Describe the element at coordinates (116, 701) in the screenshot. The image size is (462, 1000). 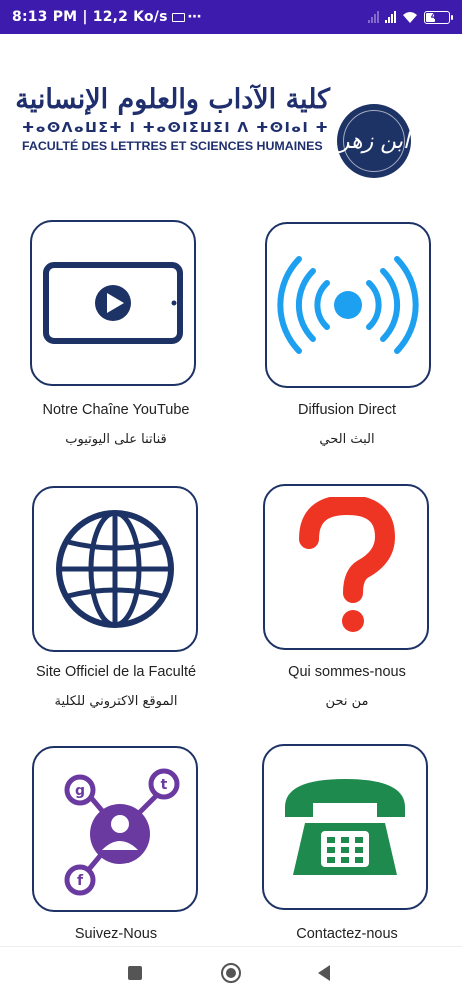
I see `tile-website-label-ar: الموقع الاكتروني للكلية` at that location.